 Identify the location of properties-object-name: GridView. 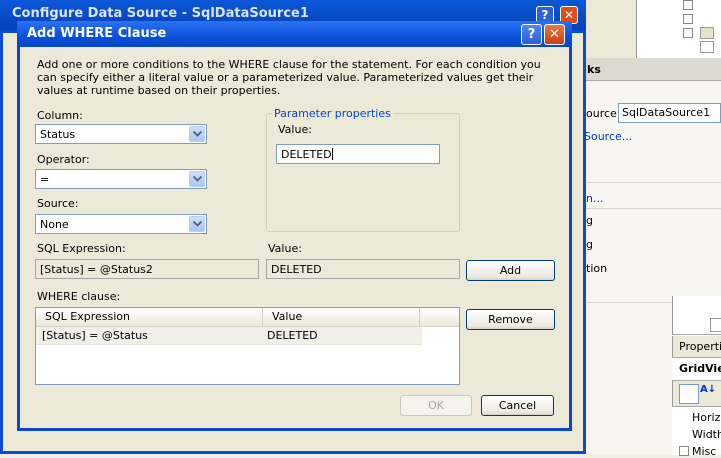
(700, 368).